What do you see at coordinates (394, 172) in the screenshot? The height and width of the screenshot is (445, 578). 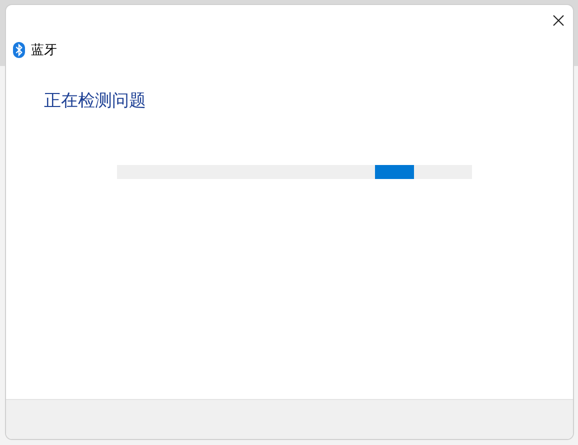 I see `progress-chunk` at bounding box center [394, 172].